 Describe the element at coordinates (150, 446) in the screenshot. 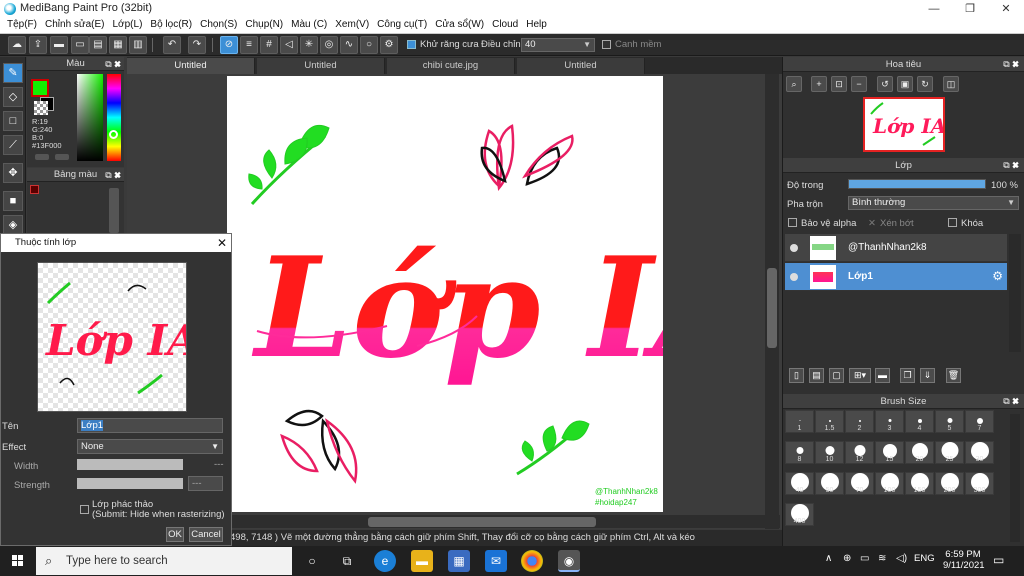

I see `effect-dropdown: None ▼` at that location.